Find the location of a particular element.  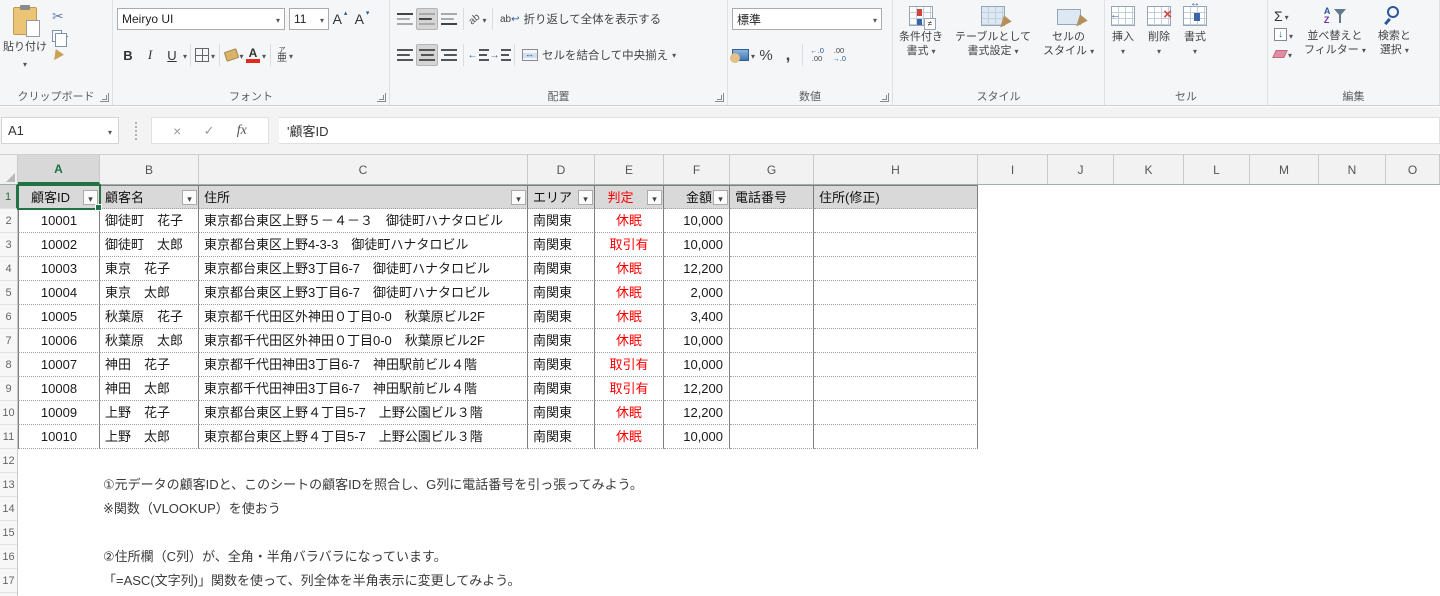

header-cell-B1: 顧客名 is located at coordinates (149, 197).